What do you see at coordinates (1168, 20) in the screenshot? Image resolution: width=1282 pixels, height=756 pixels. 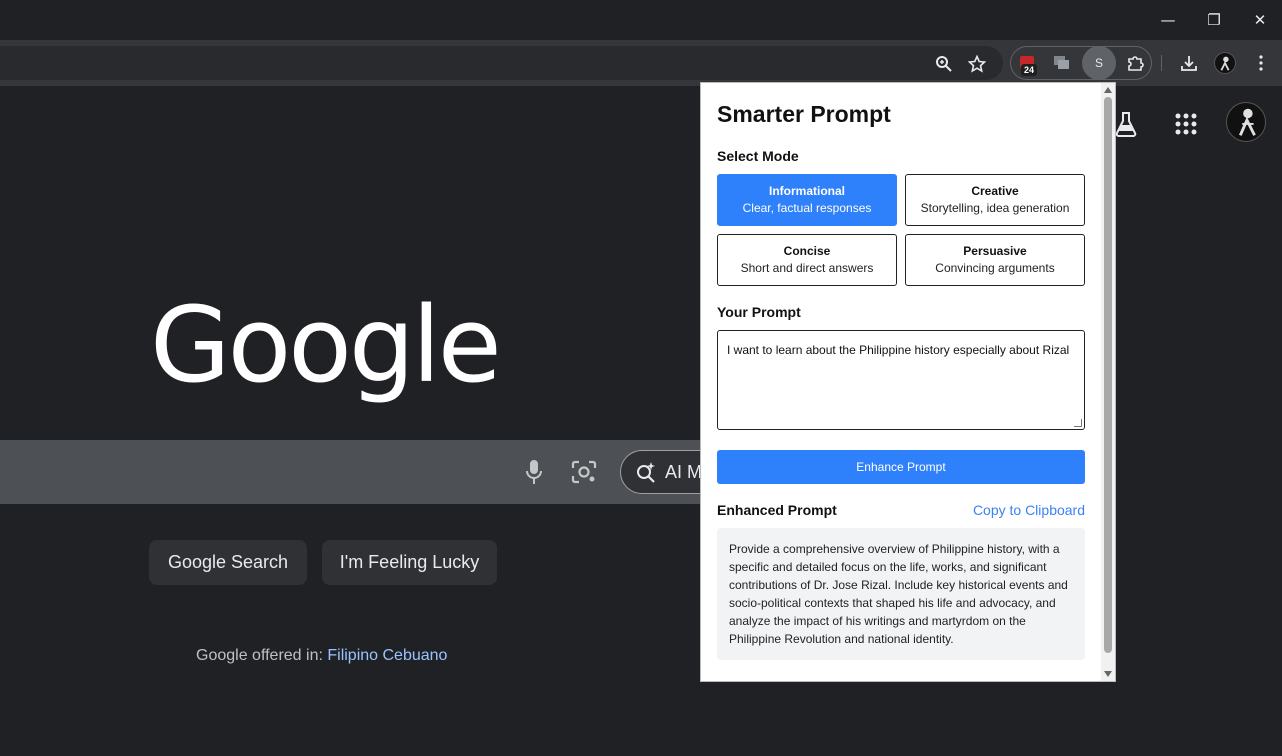 I see `minimize-button: —` at bounding box center [1168, 20].